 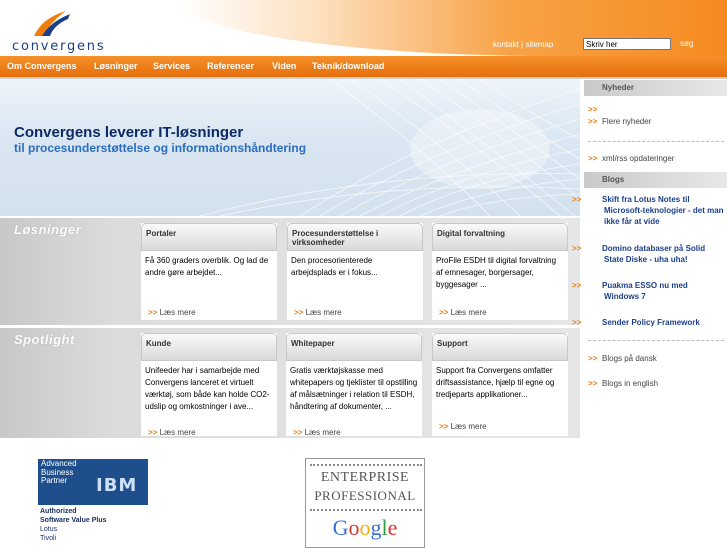 I want to click on ibm-wordmark: IBM, so click(x=117, y=485).